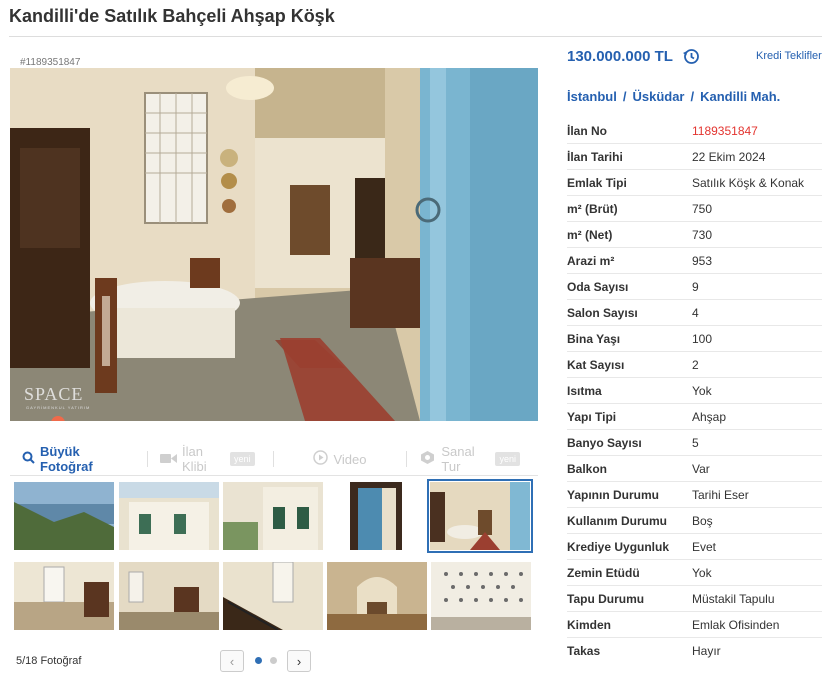 The width and height of the screenshot is (822, 679). Describe the element at coordinates (602, 312) in the screenshot. I see `info-label: Salon Sayısı` at that location.